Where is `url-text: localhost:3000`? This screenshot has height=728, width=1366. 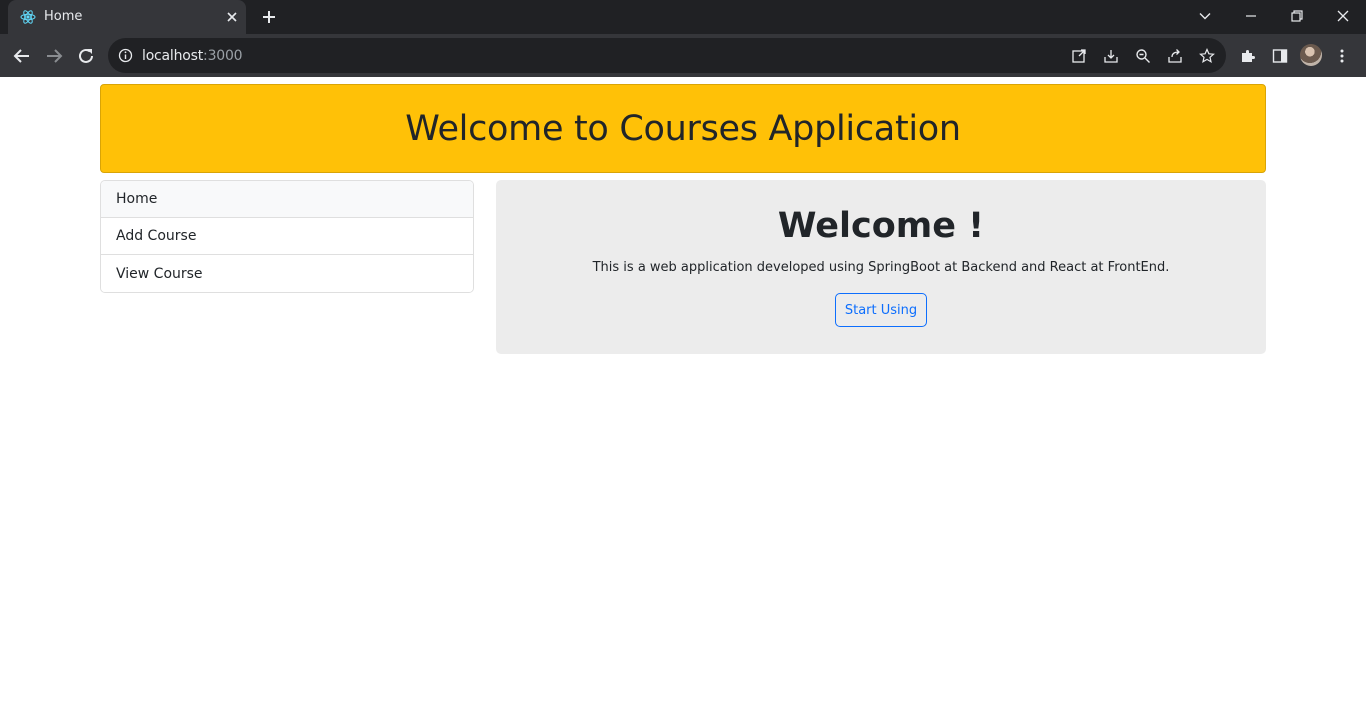 url-text: localhost:3000 is located at coordinates (192, 56).